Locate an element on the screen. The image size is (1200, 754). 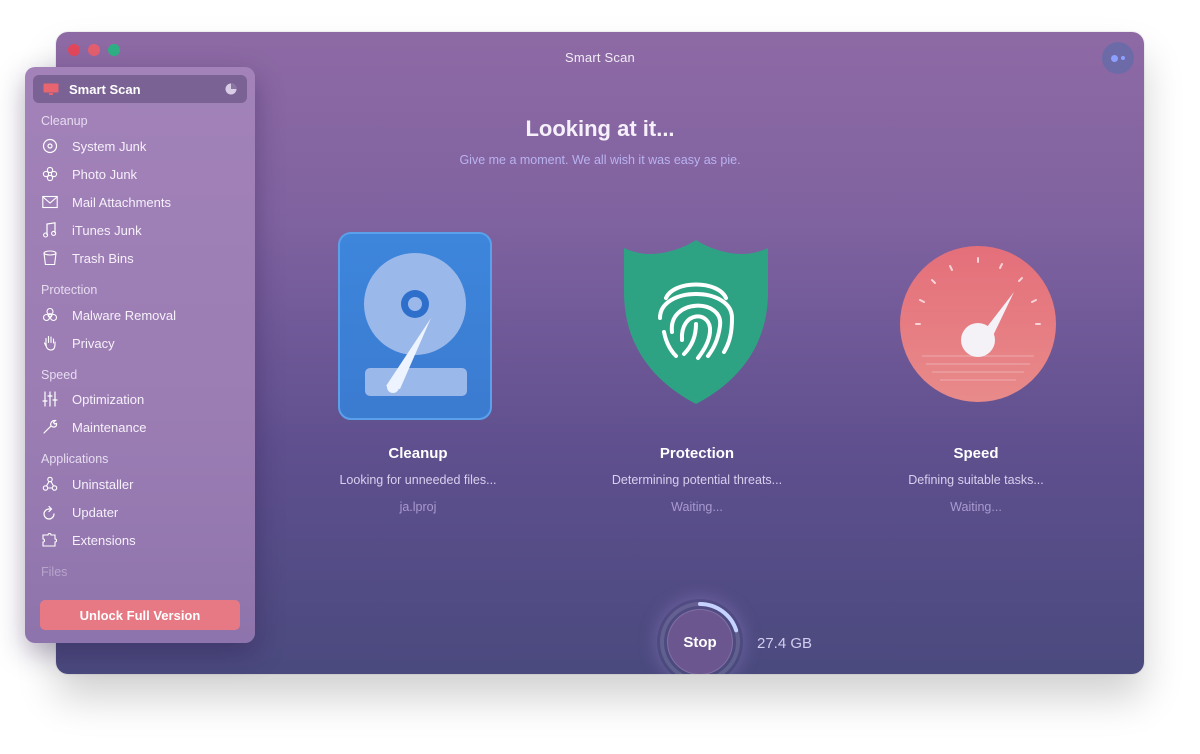
puzzle-icon is located at coordinates (50, 540).